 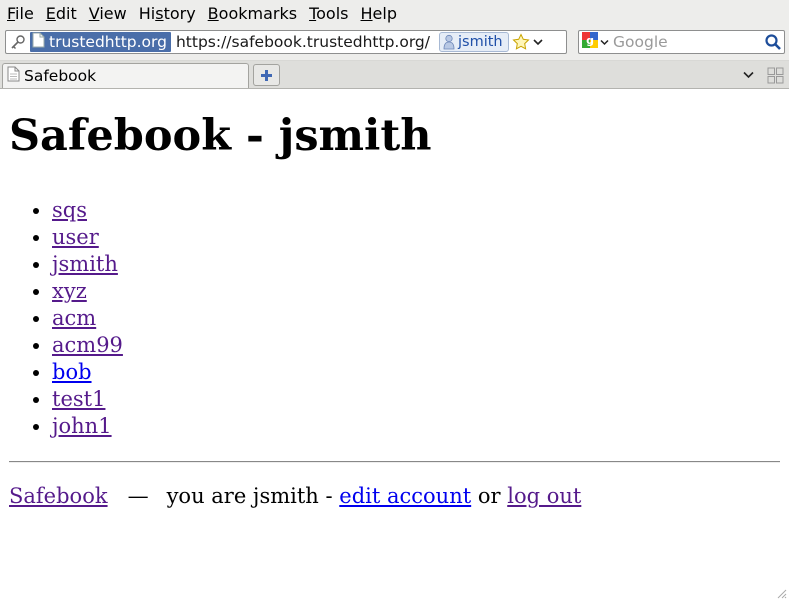 What do you see at coordinates (480, 42) in the screenshot?
I see `user-badge-label: jsmith` at bounding box center [480, 42].